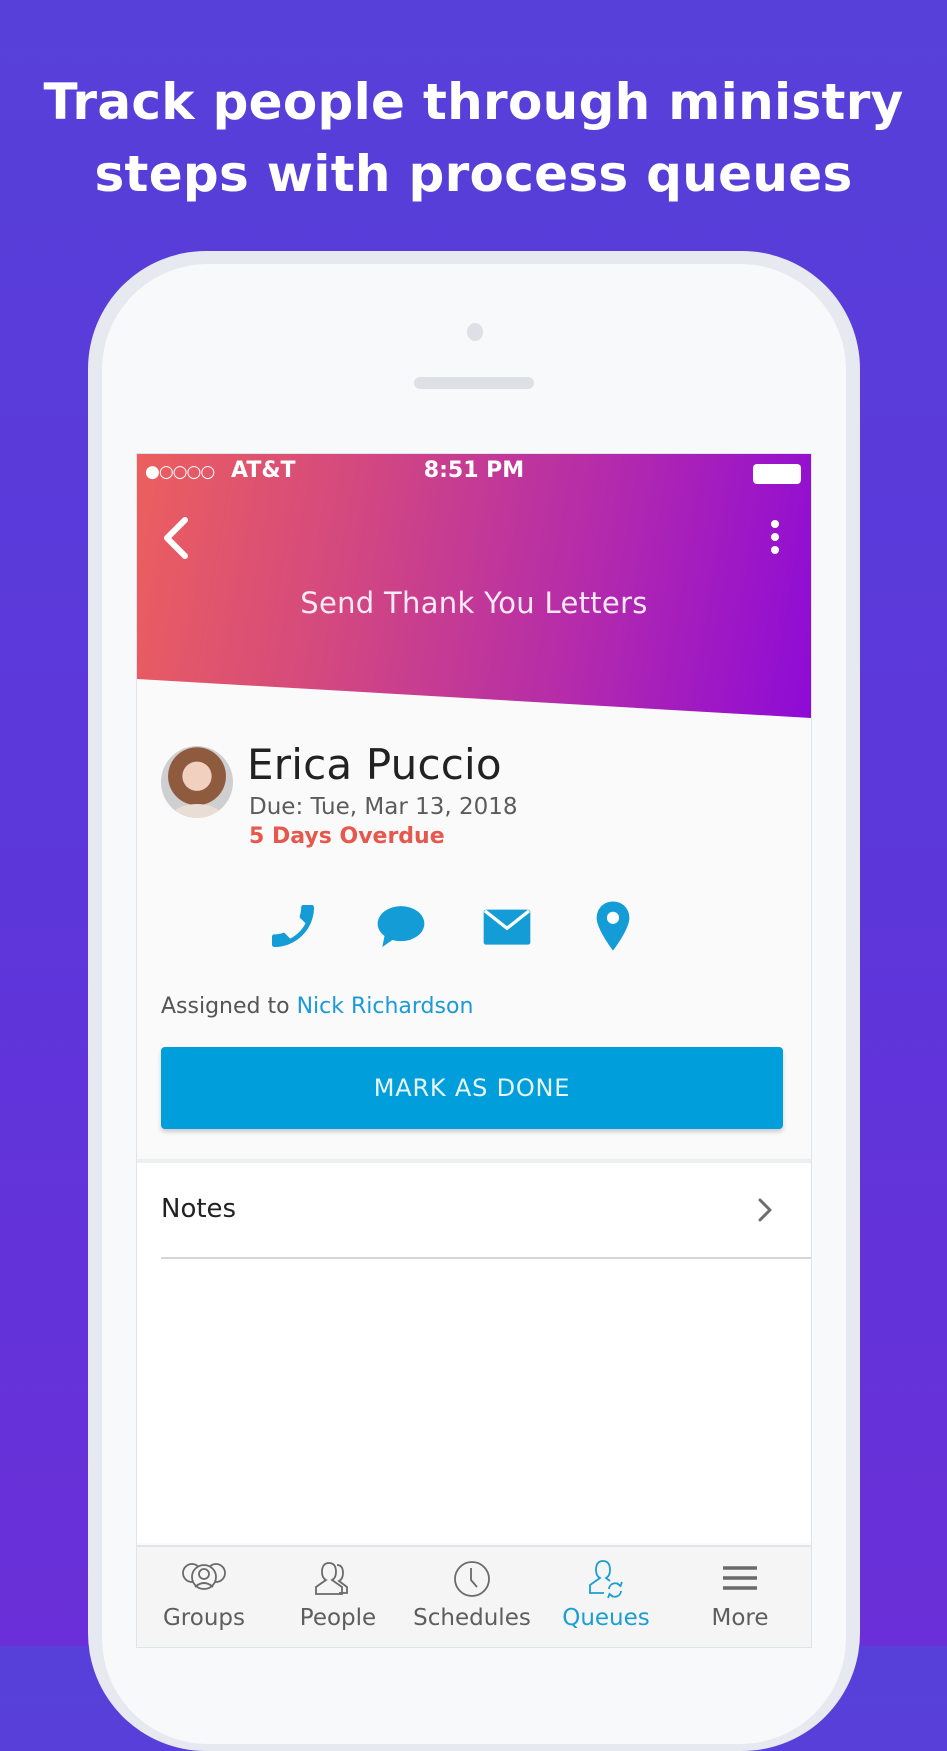 This screenshot has width=947, height=1751. Describe the element at coordinates (331, 1578) in the screenshot. I see `people-icon` at that location.